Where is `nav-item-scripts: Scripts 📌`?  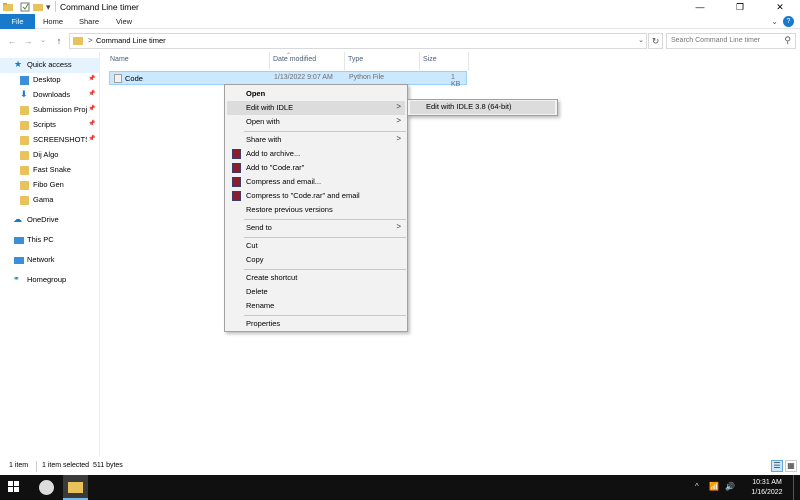 nav-item-scripts: Scripts 📌 is located at coordinates (50, 125).